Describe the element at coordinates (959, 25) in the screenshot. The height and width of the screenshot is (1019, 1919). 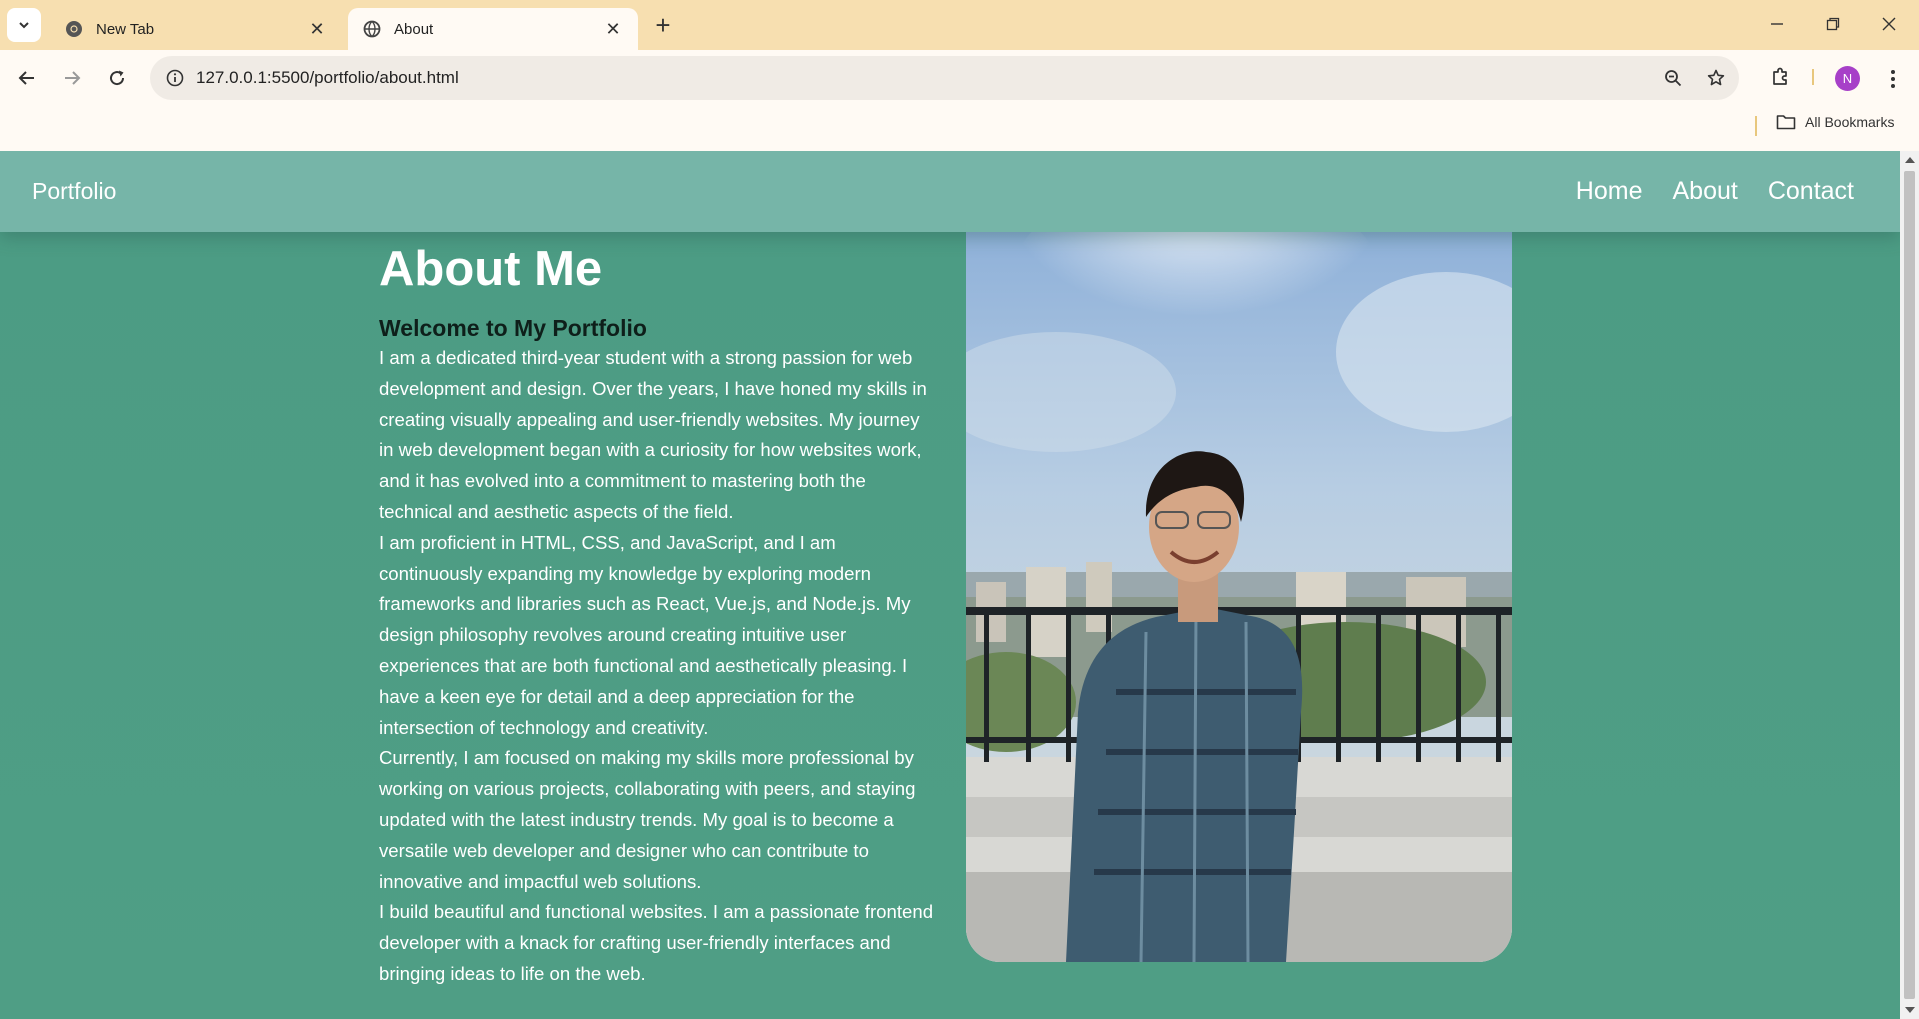
I see `tab-strip: New Tab ✕ About ✕ +` at that location.